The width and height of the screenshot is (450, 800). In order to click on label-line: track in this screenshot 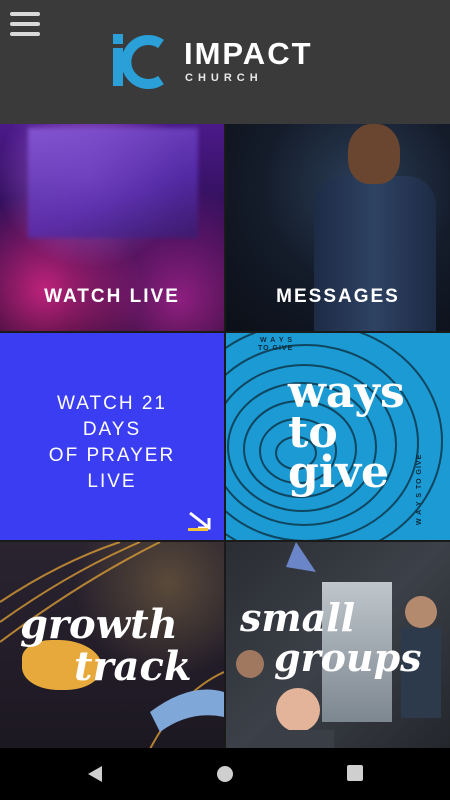, I will do `click(133, 666)`.